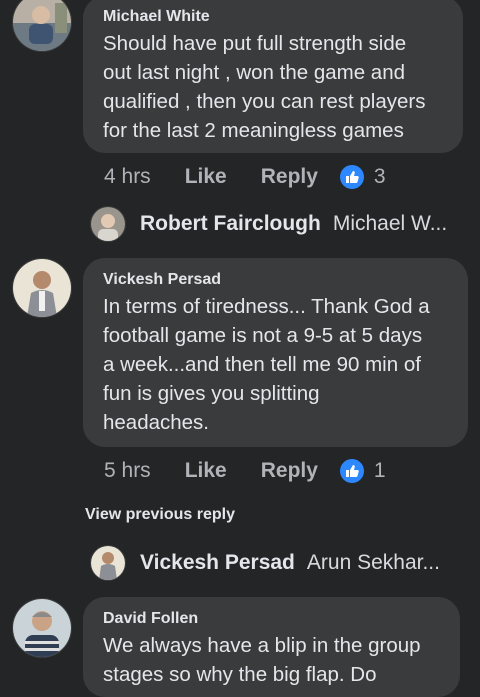 The height and width of the screenshot is (697, 480). What do you see at coordinates (245, 177) in the screenshot?
I see `comment-actions: 4 hrs Like Reply 3` at bounding box center [245, 177].